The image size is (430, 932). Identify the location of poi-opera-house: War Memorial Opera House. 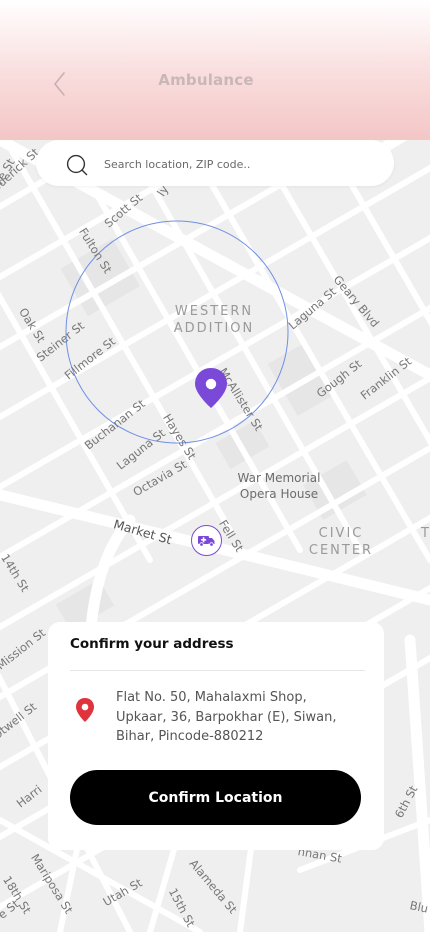
(279, 486).